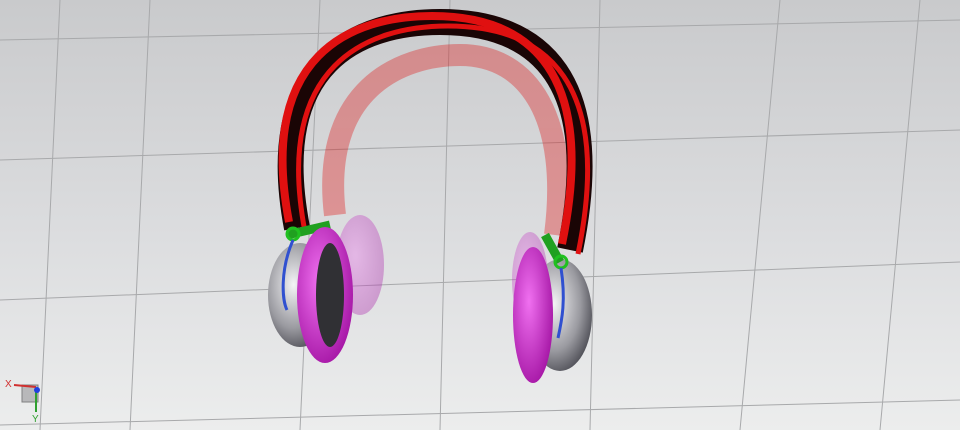  Describe the element at coordinates (35, 419) in the screenshot. I see `y-axis-label: Y` at that location.